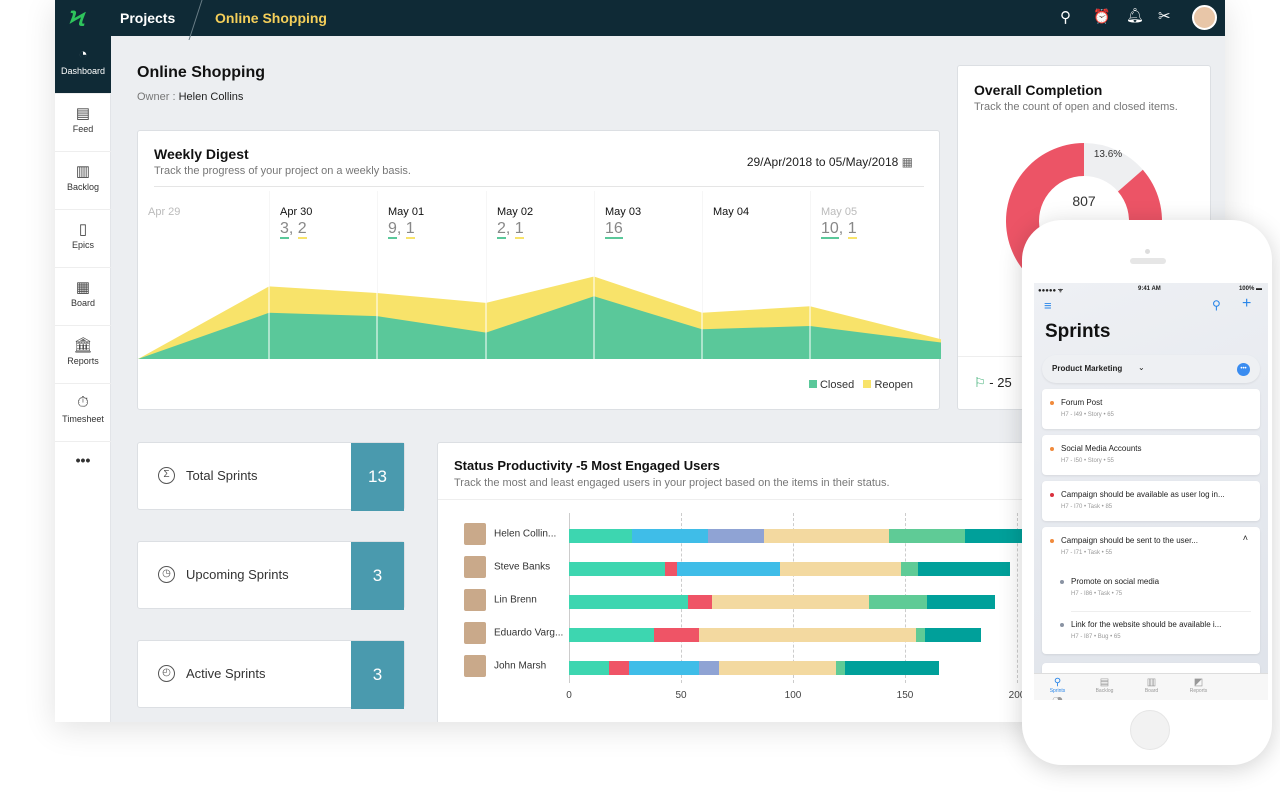  I want to click on timer-icon: ⏱︎, so click(83, 402).